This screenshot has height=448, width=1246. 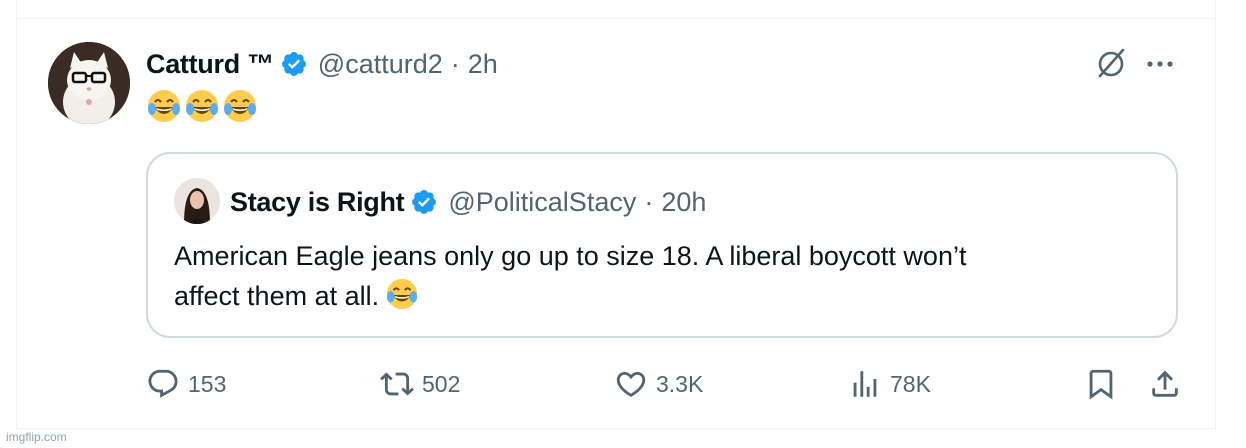 What do you see at coordinates (865, 384) in the screenshot?
I see `views-icon` at bounding box center [865, 384].